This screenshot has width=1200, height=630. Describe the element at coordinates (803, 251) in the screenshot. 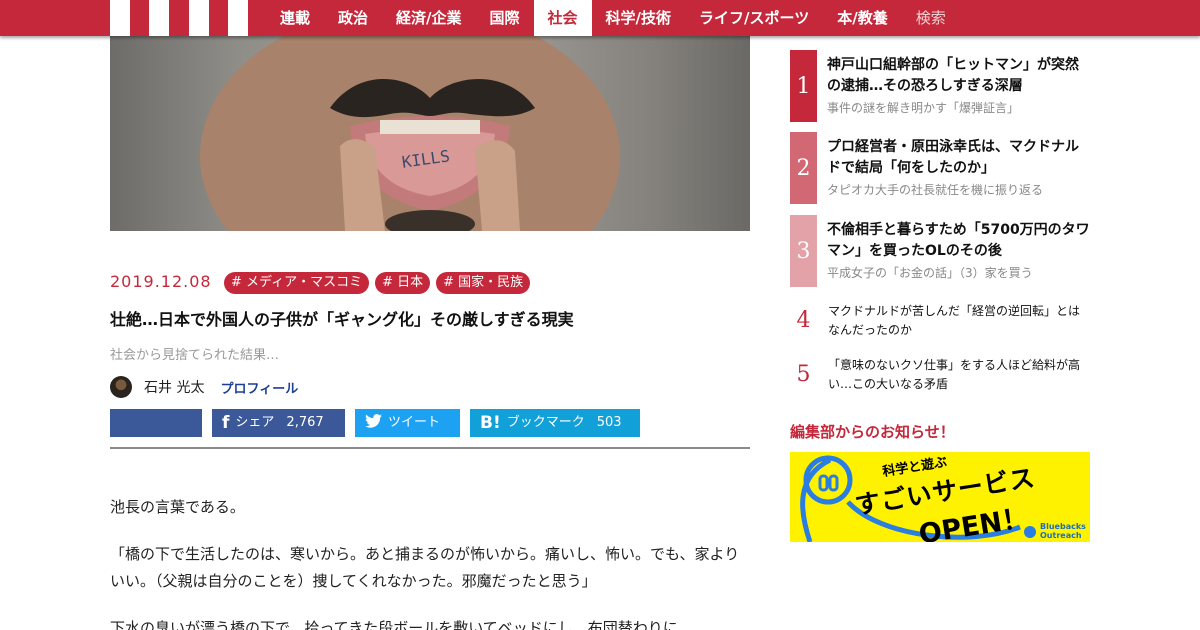

I see `rank-number: 3` at that location.